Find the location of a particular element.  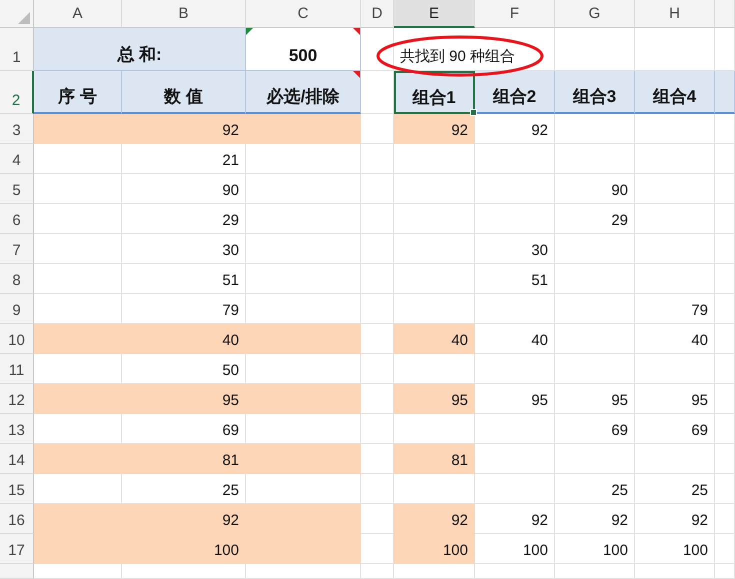

column-header: D is located at coordinates (377, 14).